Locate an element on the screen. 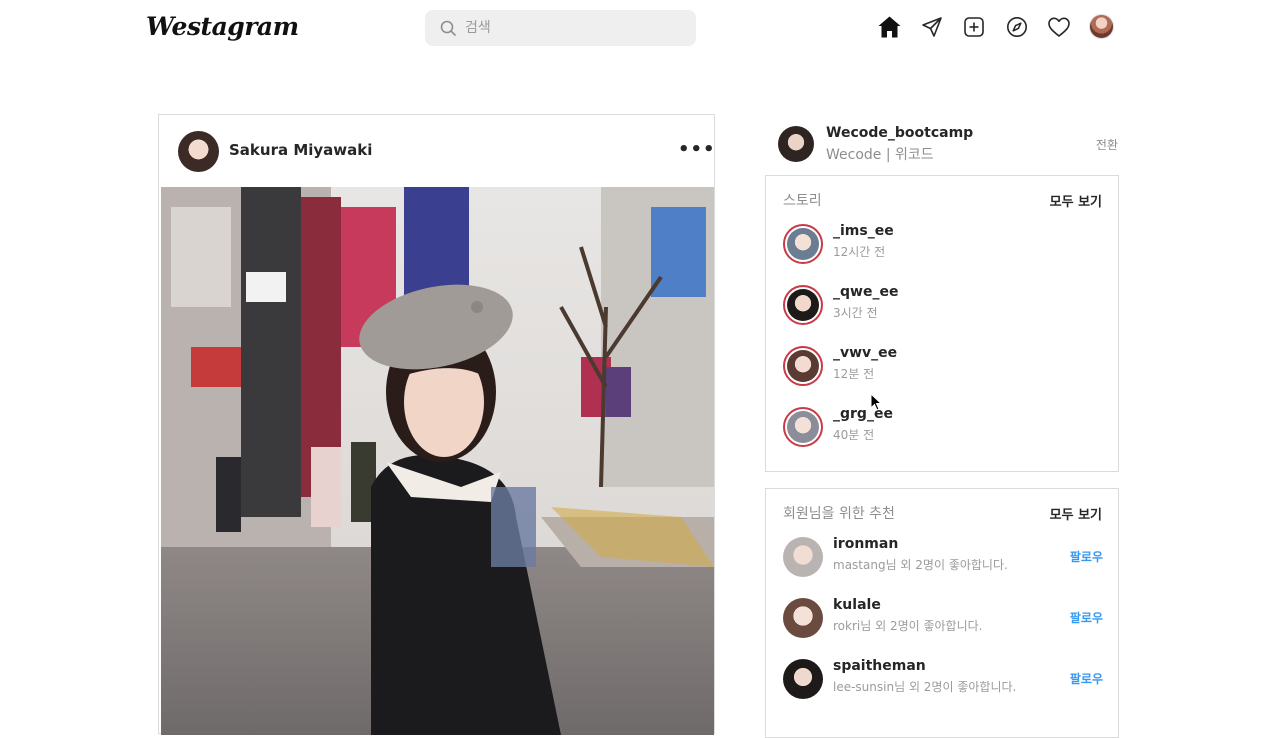 This screenshot has height=738, width=1280. suggestion-username: spaitheman is located at coordinates (879, 666).